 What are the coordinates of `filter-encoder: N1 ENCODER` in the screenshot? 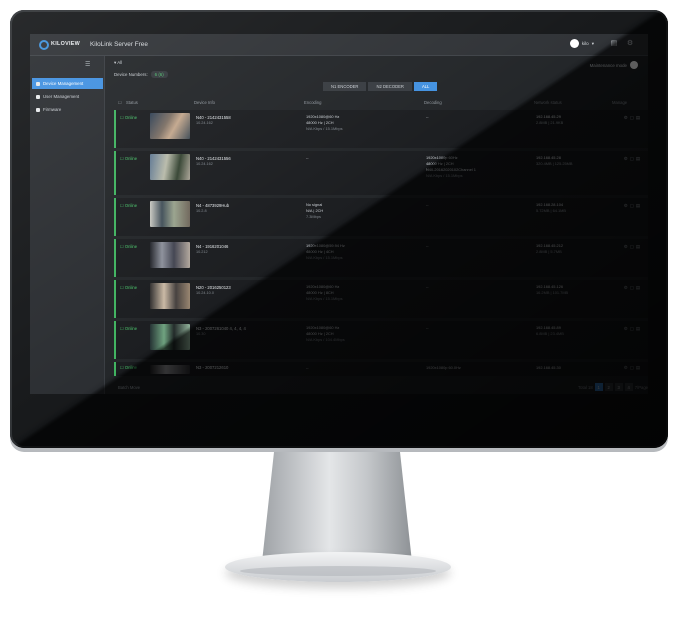 It's located at (345, 86).